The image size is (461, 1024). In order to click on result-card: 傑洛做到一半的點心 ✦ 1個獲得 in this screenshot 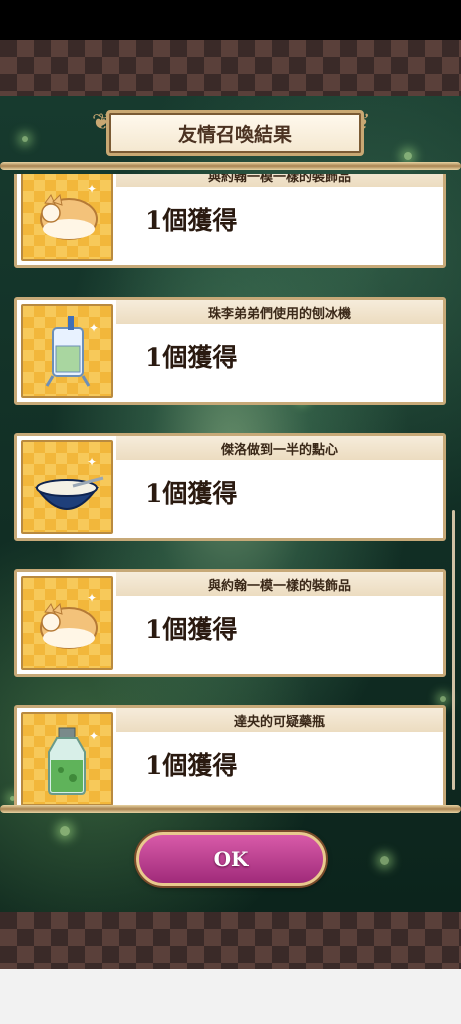, I will do `click(230, 487)`.